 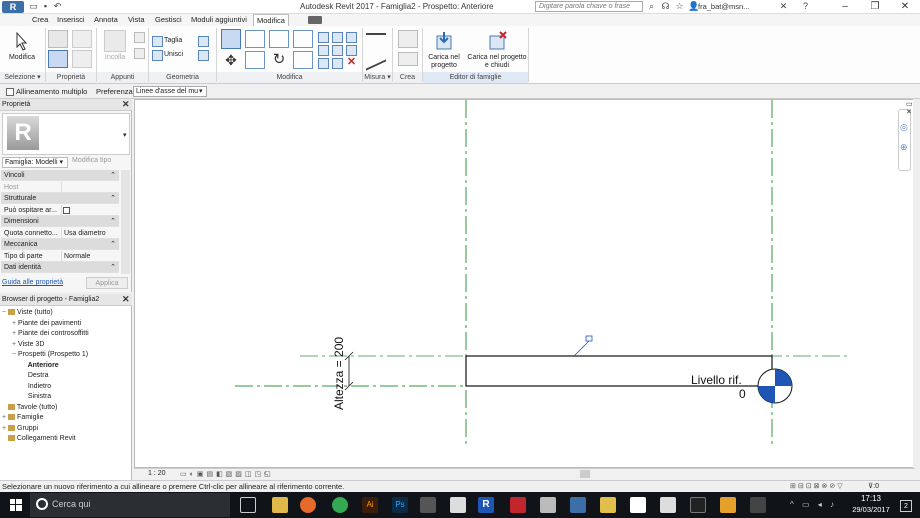 I want to click on tree-item: Collegamenti Revit, so click(x=39, y=438).